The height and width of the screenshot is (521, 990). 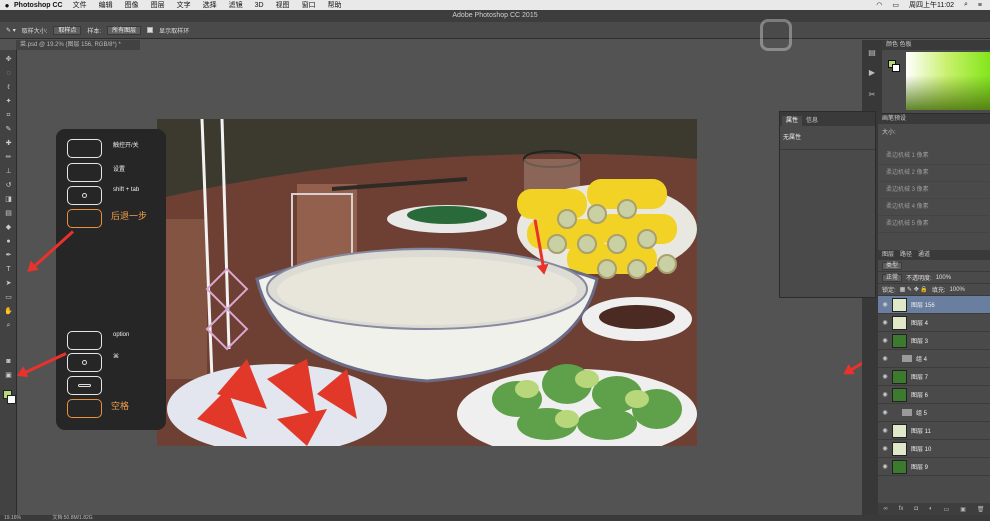 What do you see at coordinates (792, 121) in the screenshot?
I see `tab-properties: 属性` at bounding box center [792, 121].